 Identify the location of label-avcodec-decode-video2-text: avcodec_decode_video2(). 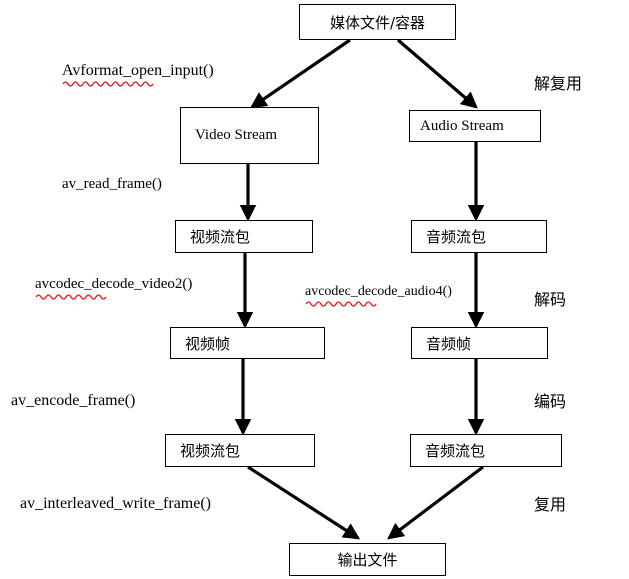
(114, 284).